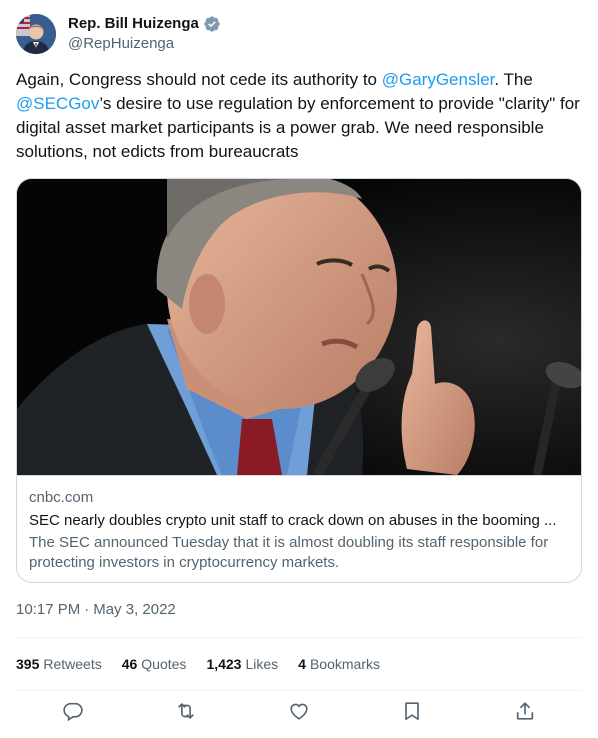  I want to click on stat-value: 395, so click(28, 664).